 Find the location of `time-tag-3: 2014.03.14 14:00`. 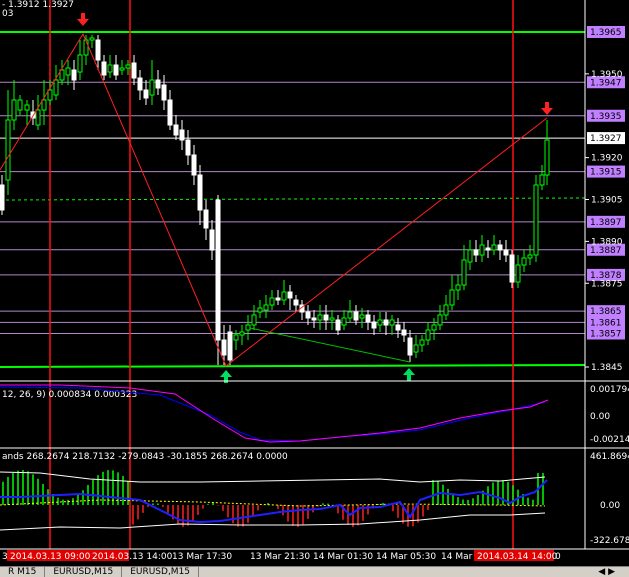

time-tag-3: 2014.03.14 14:00 is located at coordinates (517, 557).